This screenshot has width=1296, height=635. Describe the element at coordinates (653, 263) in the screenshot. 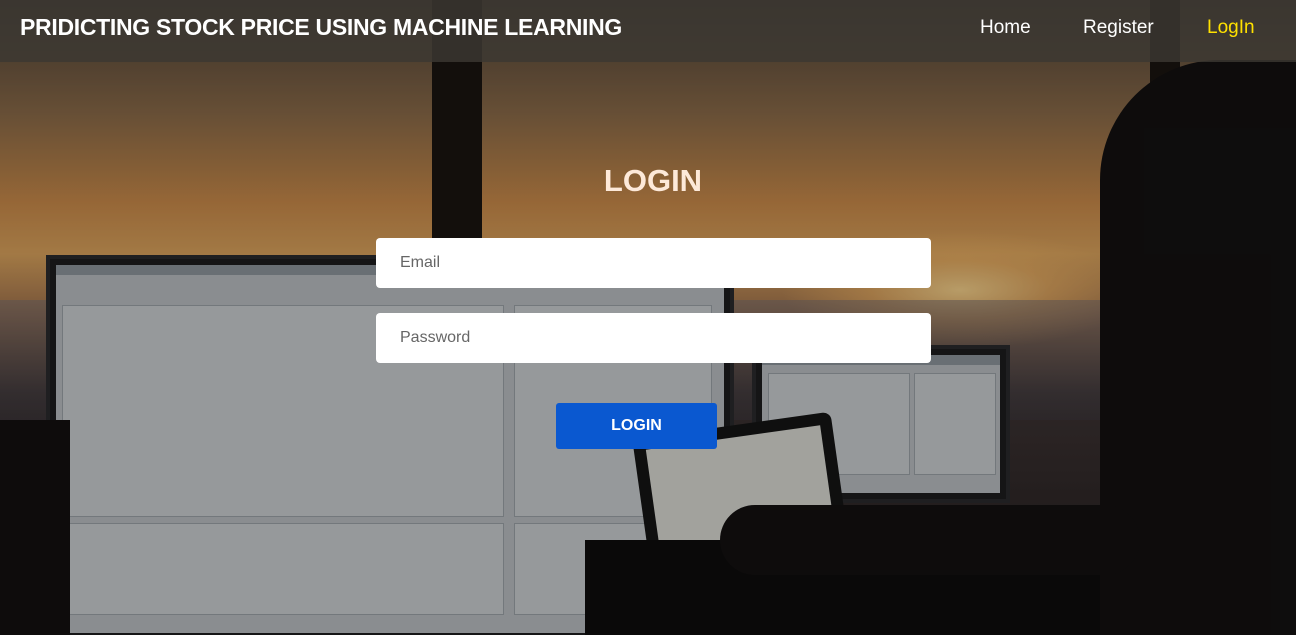

I see `email-field` at that location.